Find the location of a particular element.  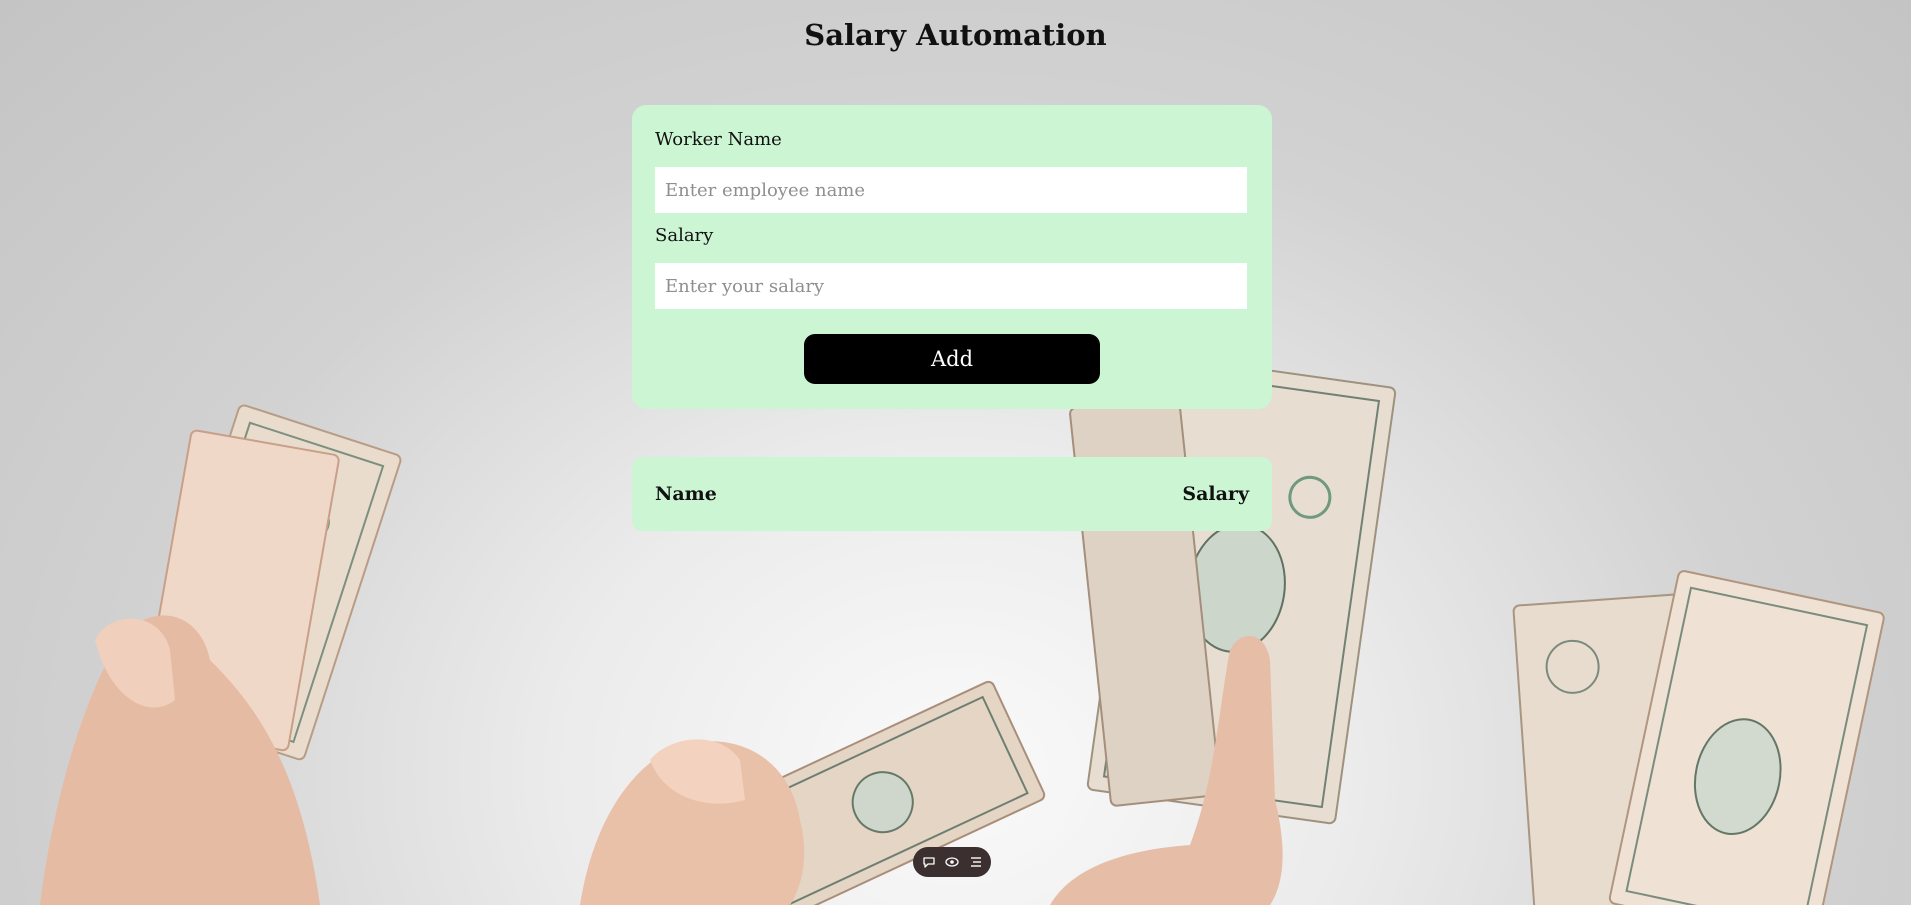

left-money-hand is located at coordinates (221, 654).